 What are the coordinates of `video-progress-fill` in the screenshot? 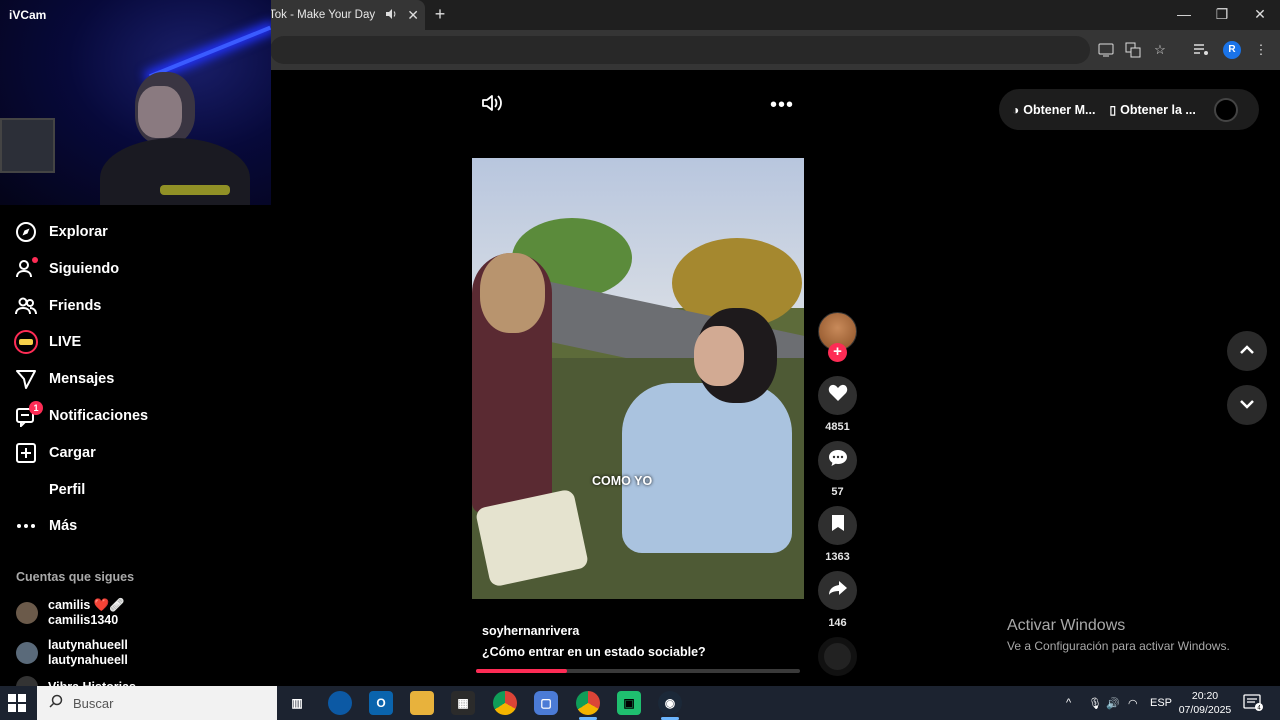 It's located at (521, 671).